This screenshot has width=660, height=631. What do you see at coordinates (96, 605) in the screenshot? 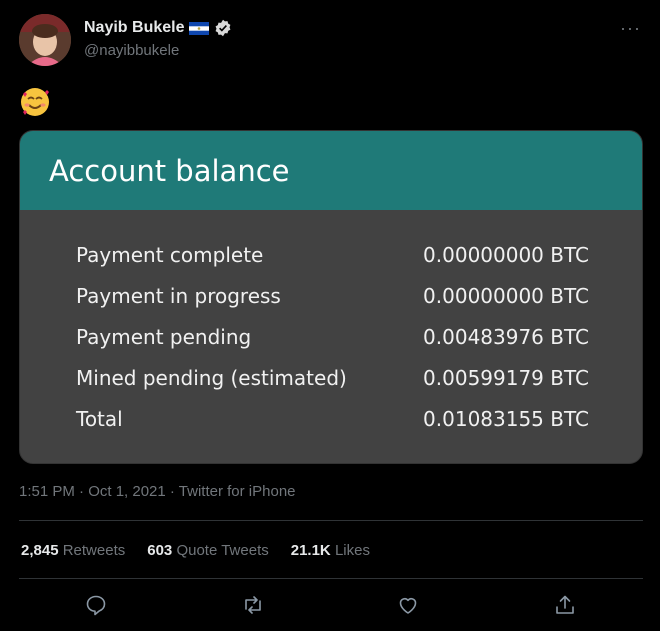
I see `reply-icon` at bounding box center [96, 605].